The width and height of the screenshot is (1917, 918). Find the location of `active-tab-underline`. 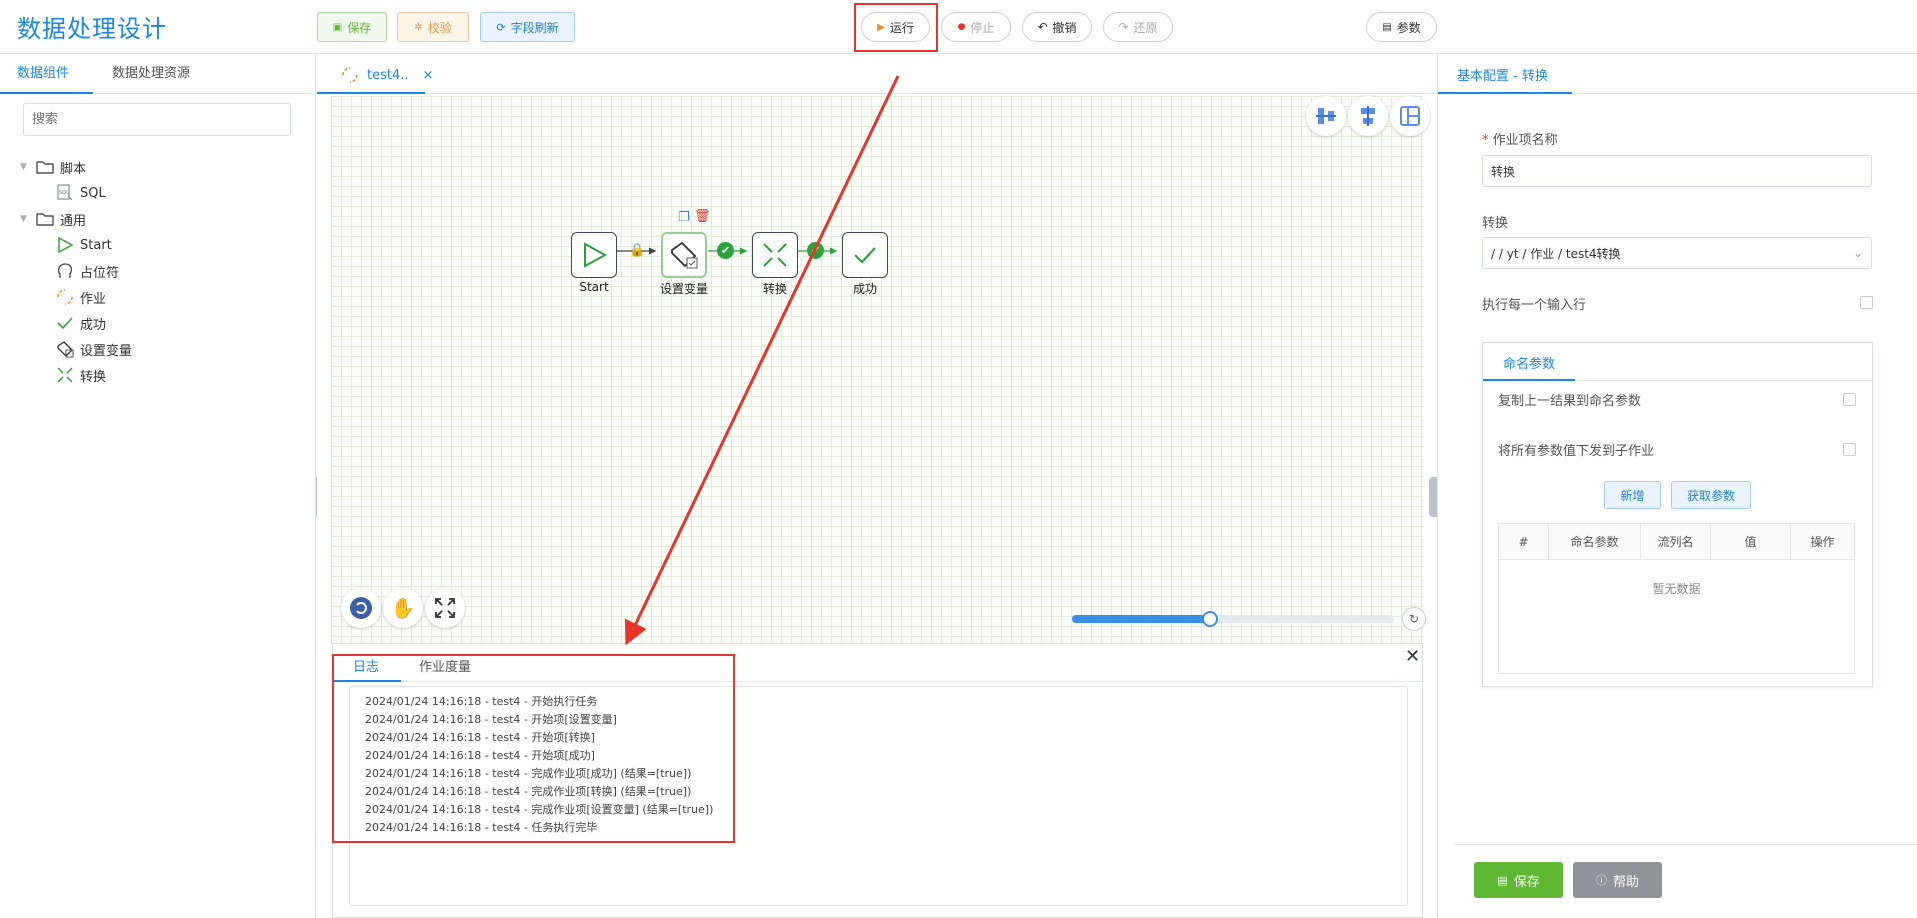

active-tab-underline is located at coordinates (46, 93).